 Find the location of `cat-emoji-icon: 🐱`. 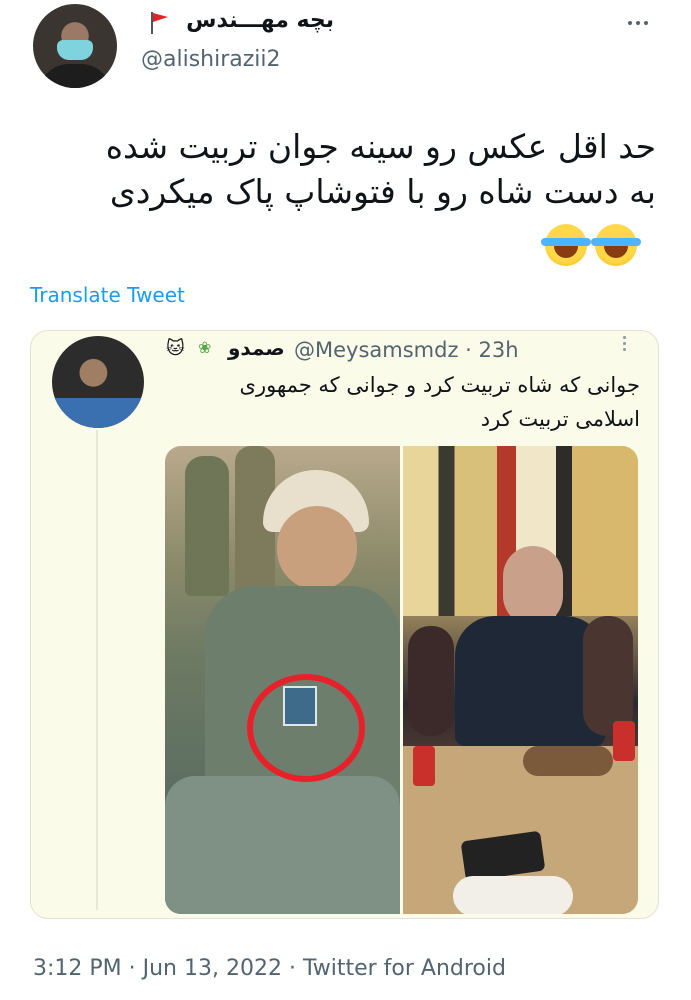

cat-emoji-icon: 🐱 is located at coordinates (175, 348).